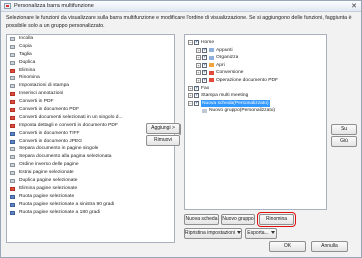 This screenshot has height=258, width=362. What do you see at coordinates (211, 80) in the screenshot?
I see `pdf-operation-icon` at bounding box center [211, 80].